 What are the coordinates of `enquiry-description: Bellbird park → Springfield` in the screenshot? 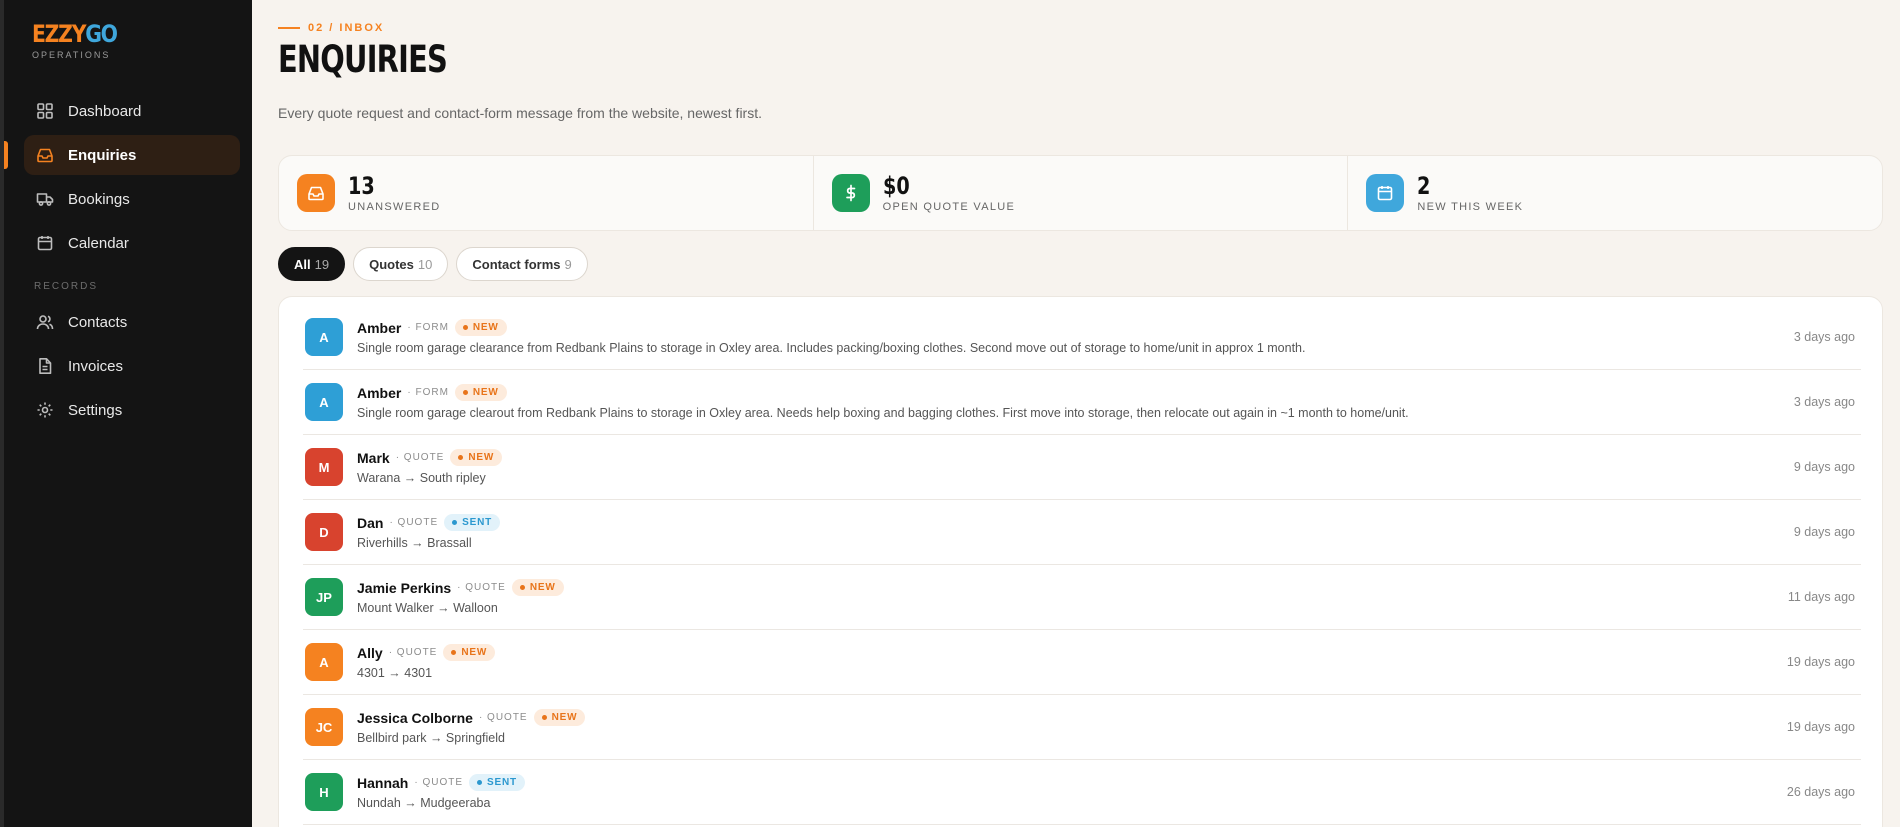 It's located at (431, 738).